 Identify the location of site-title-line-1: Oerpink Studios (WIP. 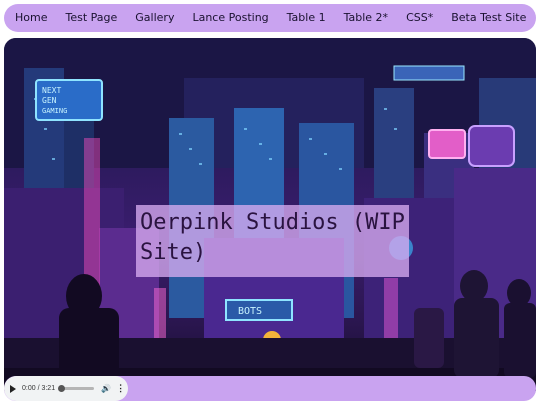
(272, 222).